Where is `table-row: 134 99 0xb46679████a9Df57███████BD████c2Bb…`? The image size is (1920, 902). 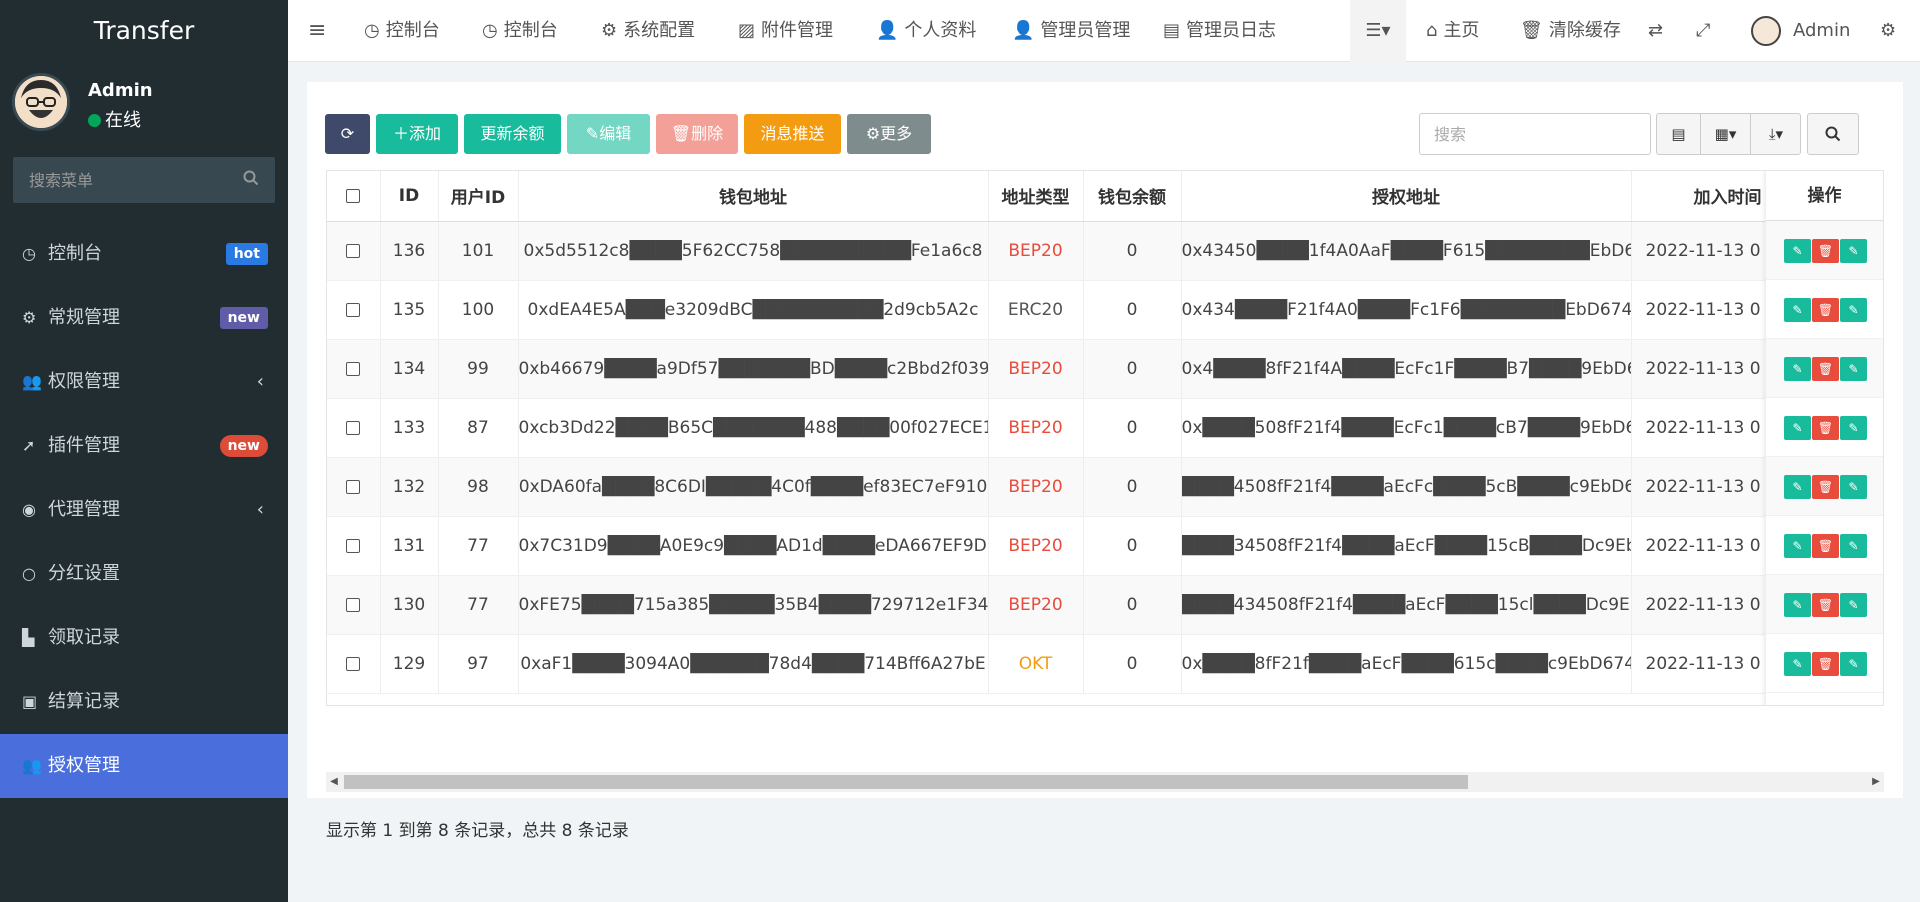 table-row: 134 99 0xb46679████a9Df57███████BD████c2Bb… is located at coordinates (1105, 369).